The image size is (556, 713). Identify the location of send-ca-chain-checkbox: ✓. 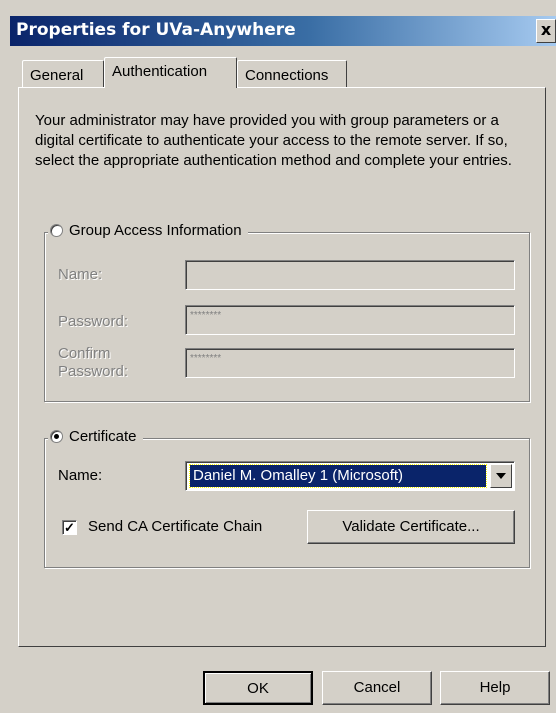
(69, 527).